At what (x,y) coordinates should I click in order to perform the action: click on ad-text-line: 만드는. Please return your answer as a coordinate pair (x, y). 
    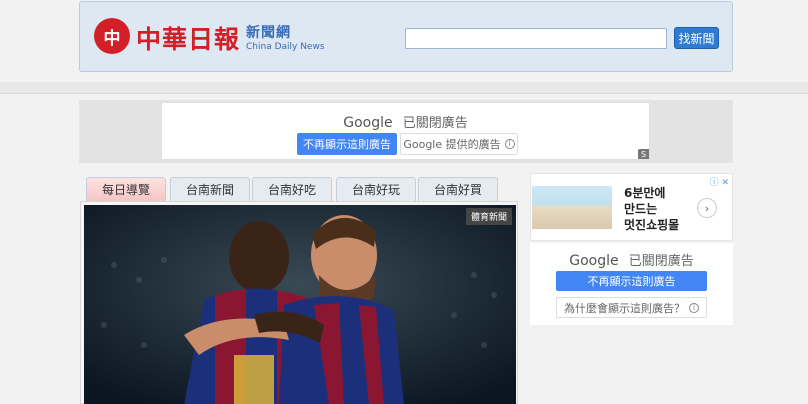
    Looking at the image, I should click on (641, 209).